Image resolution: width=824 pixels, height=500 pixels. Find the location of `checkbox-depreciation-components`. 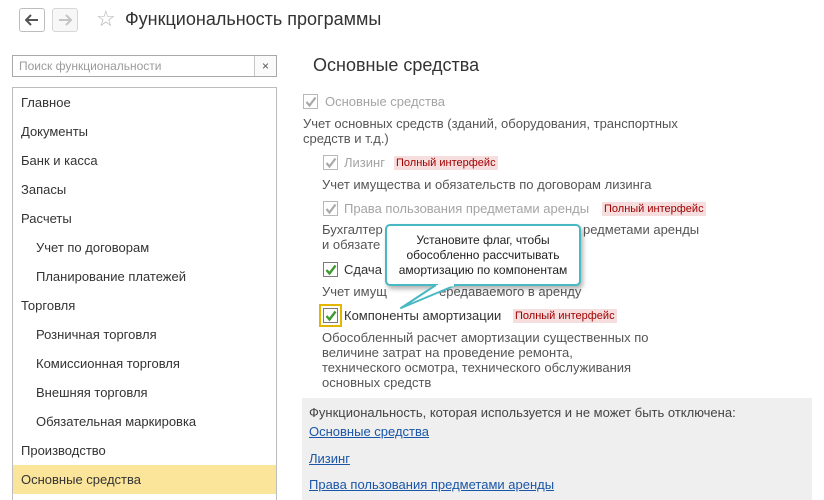

checkbox-depreciation-components is located at coordinates (330, 315).